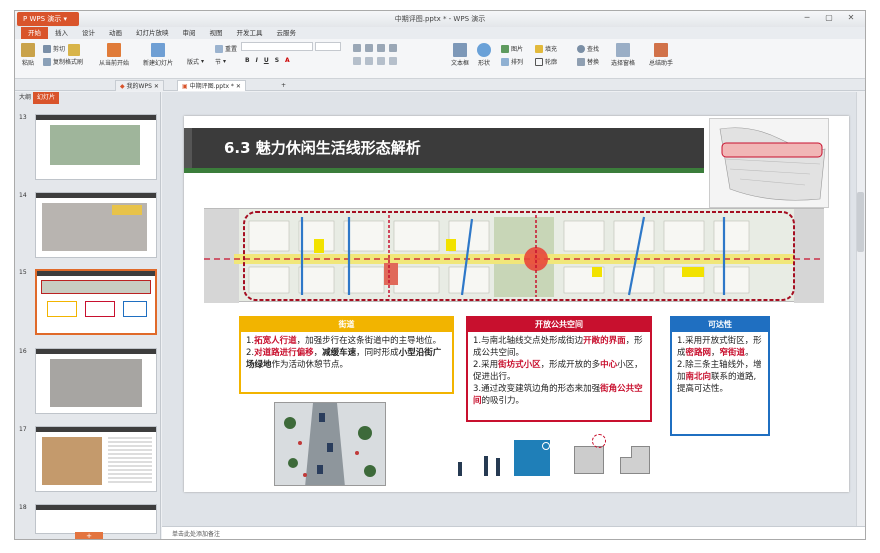  Describe the element at coordinates (460, 55) in the screenshot. I see `textbox-button: 文本框` at that location.